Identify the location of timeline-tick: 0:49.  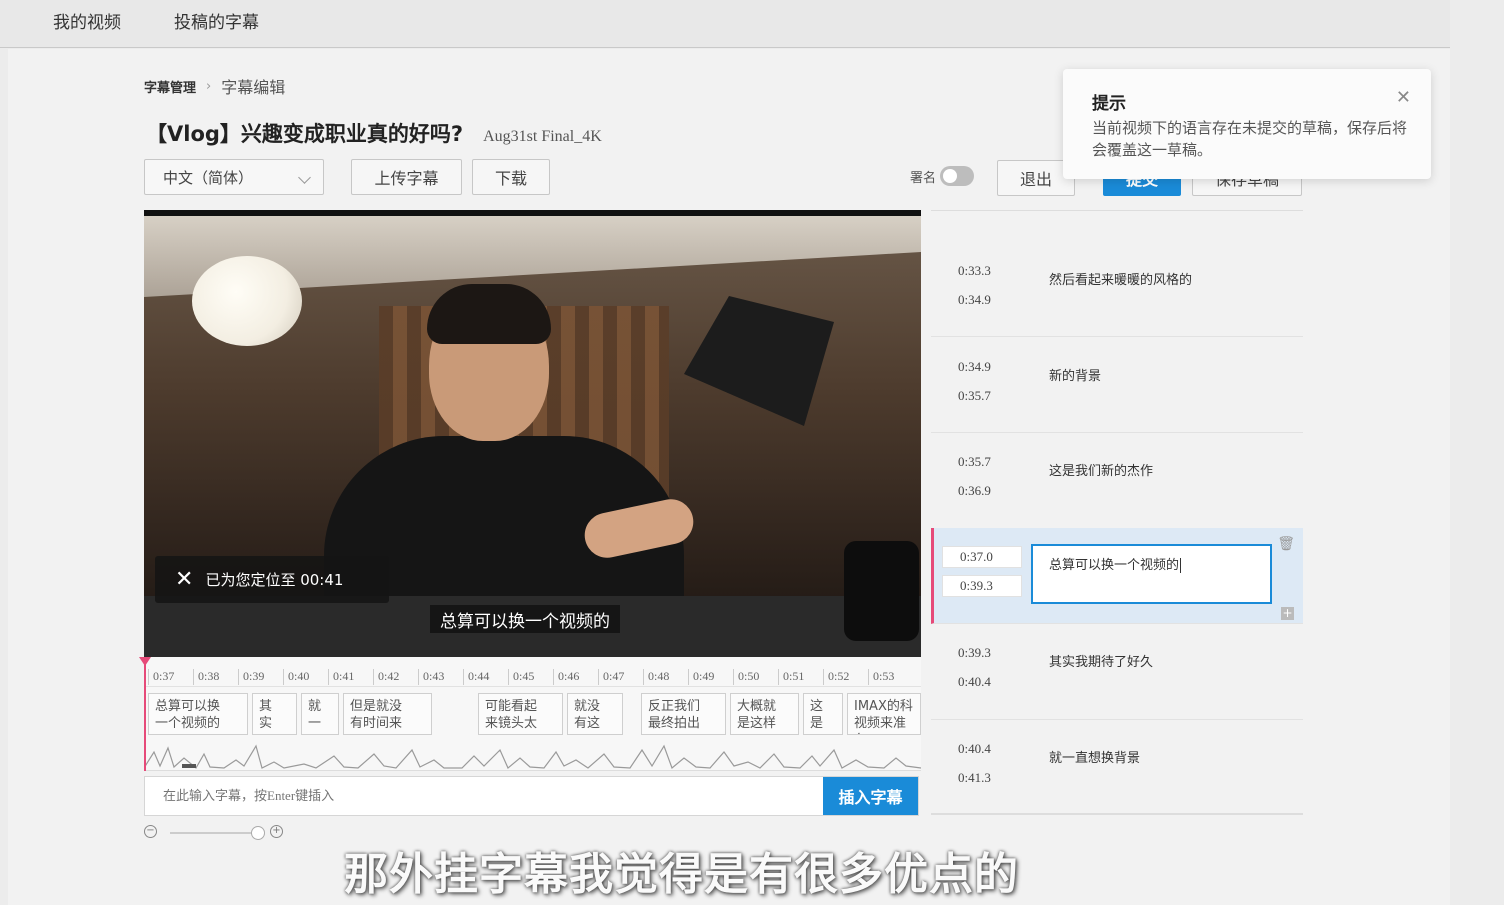
(701, 677).